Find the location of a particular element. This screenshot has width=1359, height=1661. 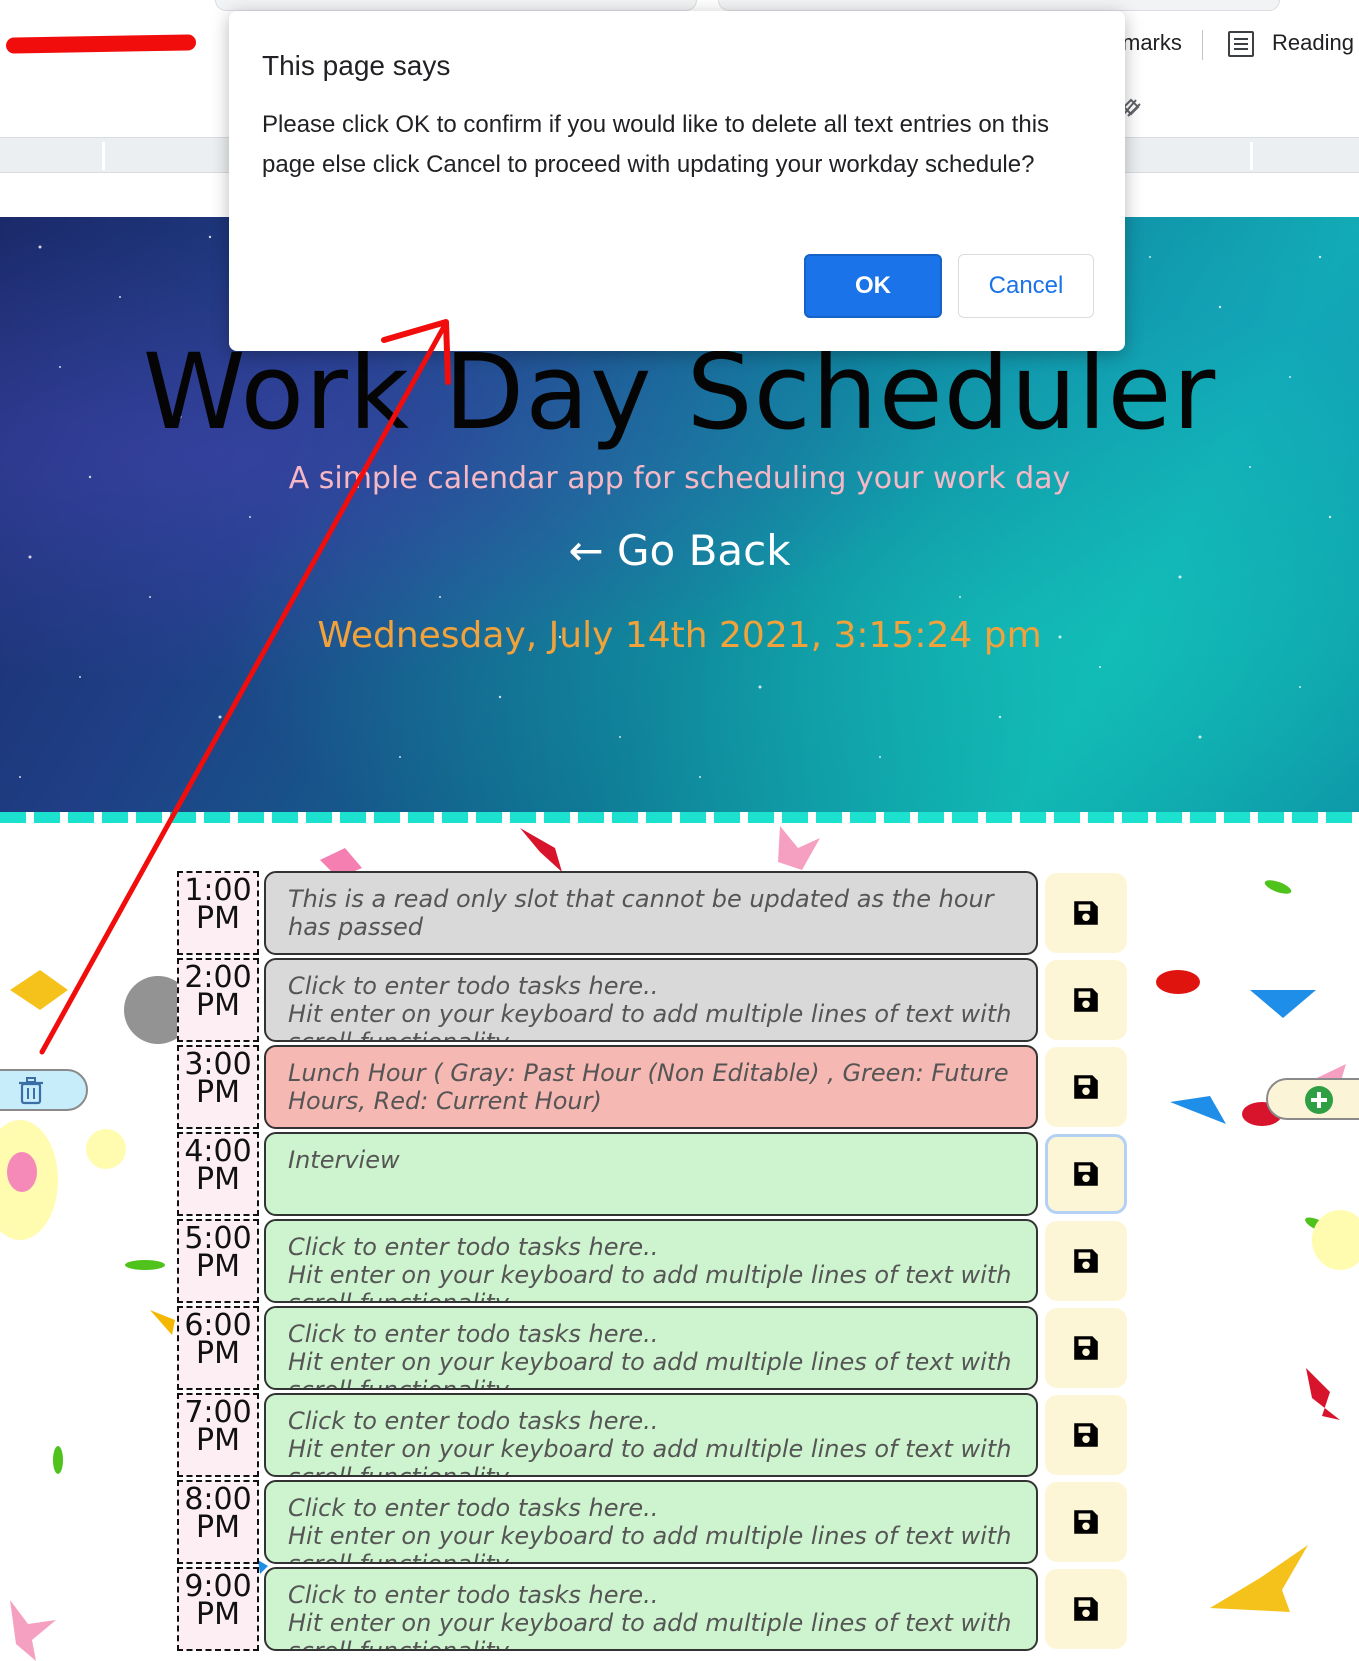

redaction-mark is located at coordinates (101, 44).